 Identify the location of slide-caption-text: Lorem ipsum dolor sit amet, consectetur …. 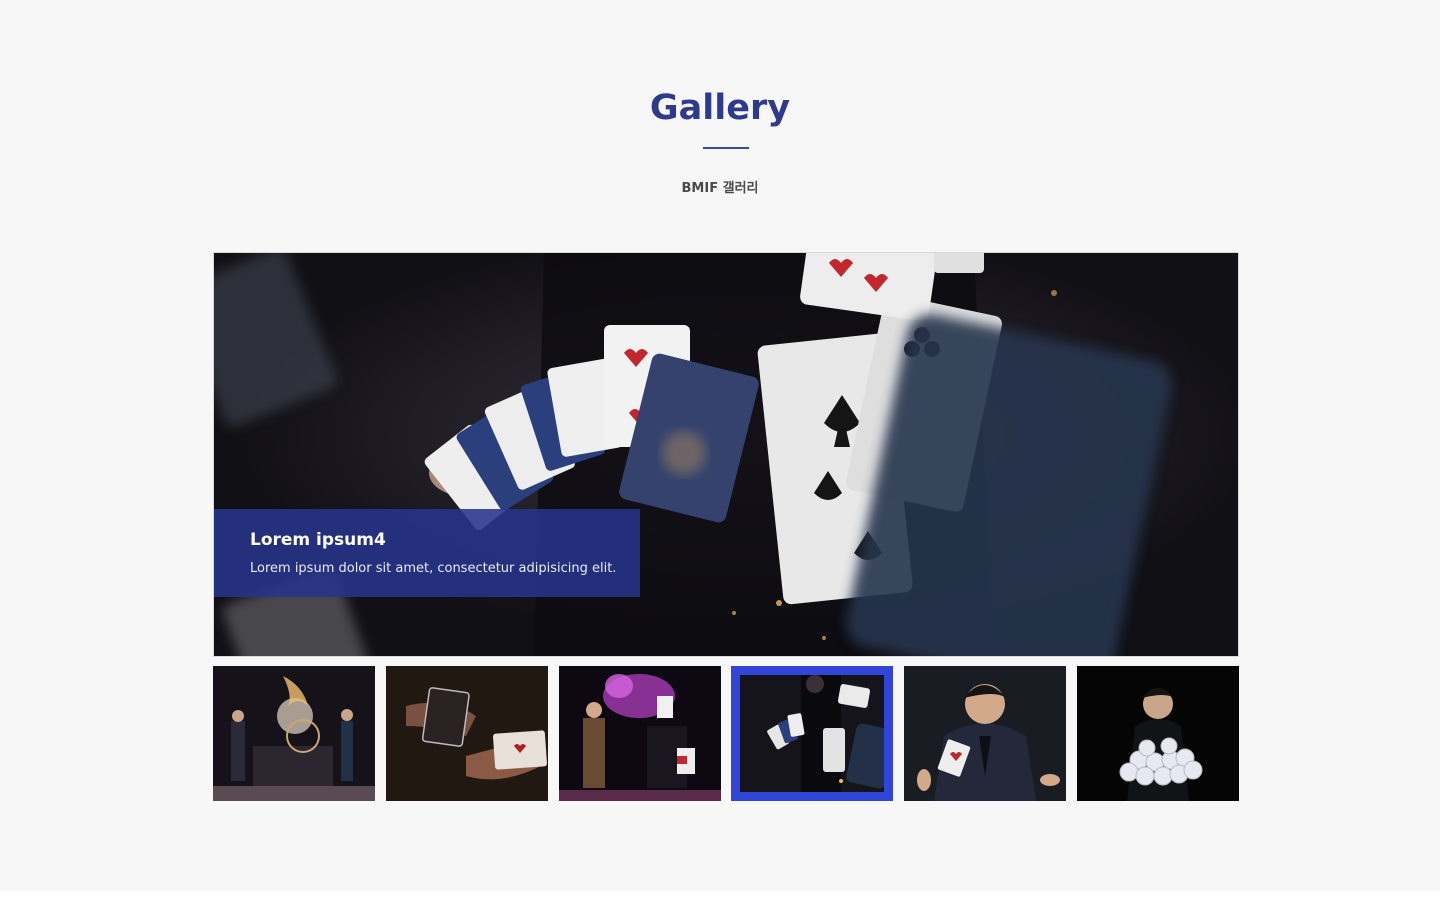
(433, 568).